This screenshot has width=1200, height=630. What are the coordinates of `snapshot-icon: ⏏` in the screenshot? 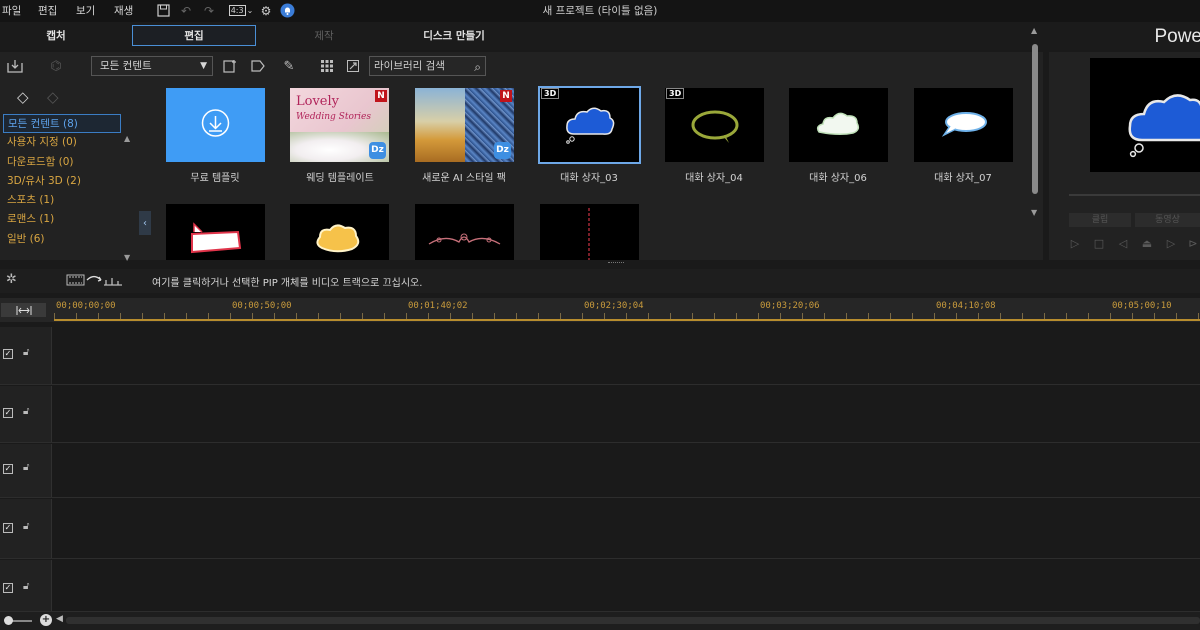 It's located at (1147, 243).